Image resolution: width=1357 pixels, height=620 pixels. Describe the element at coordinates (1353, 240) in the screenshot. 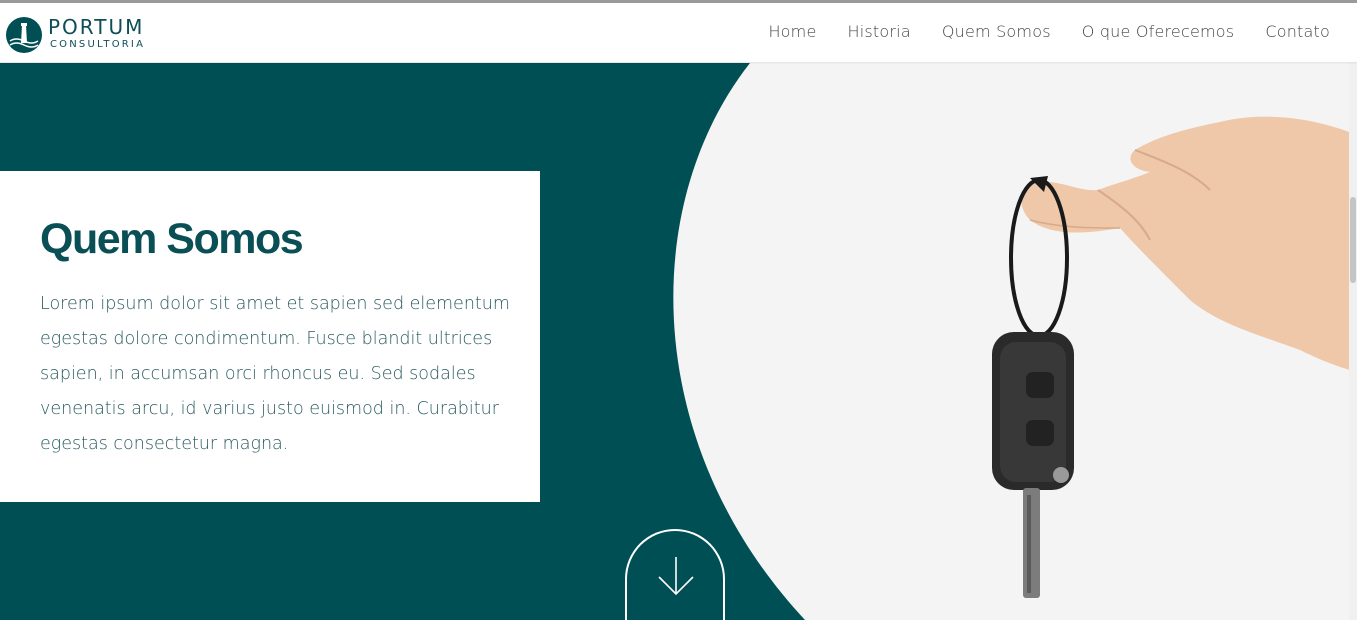

I see `scrollbar-thumb` at that location.